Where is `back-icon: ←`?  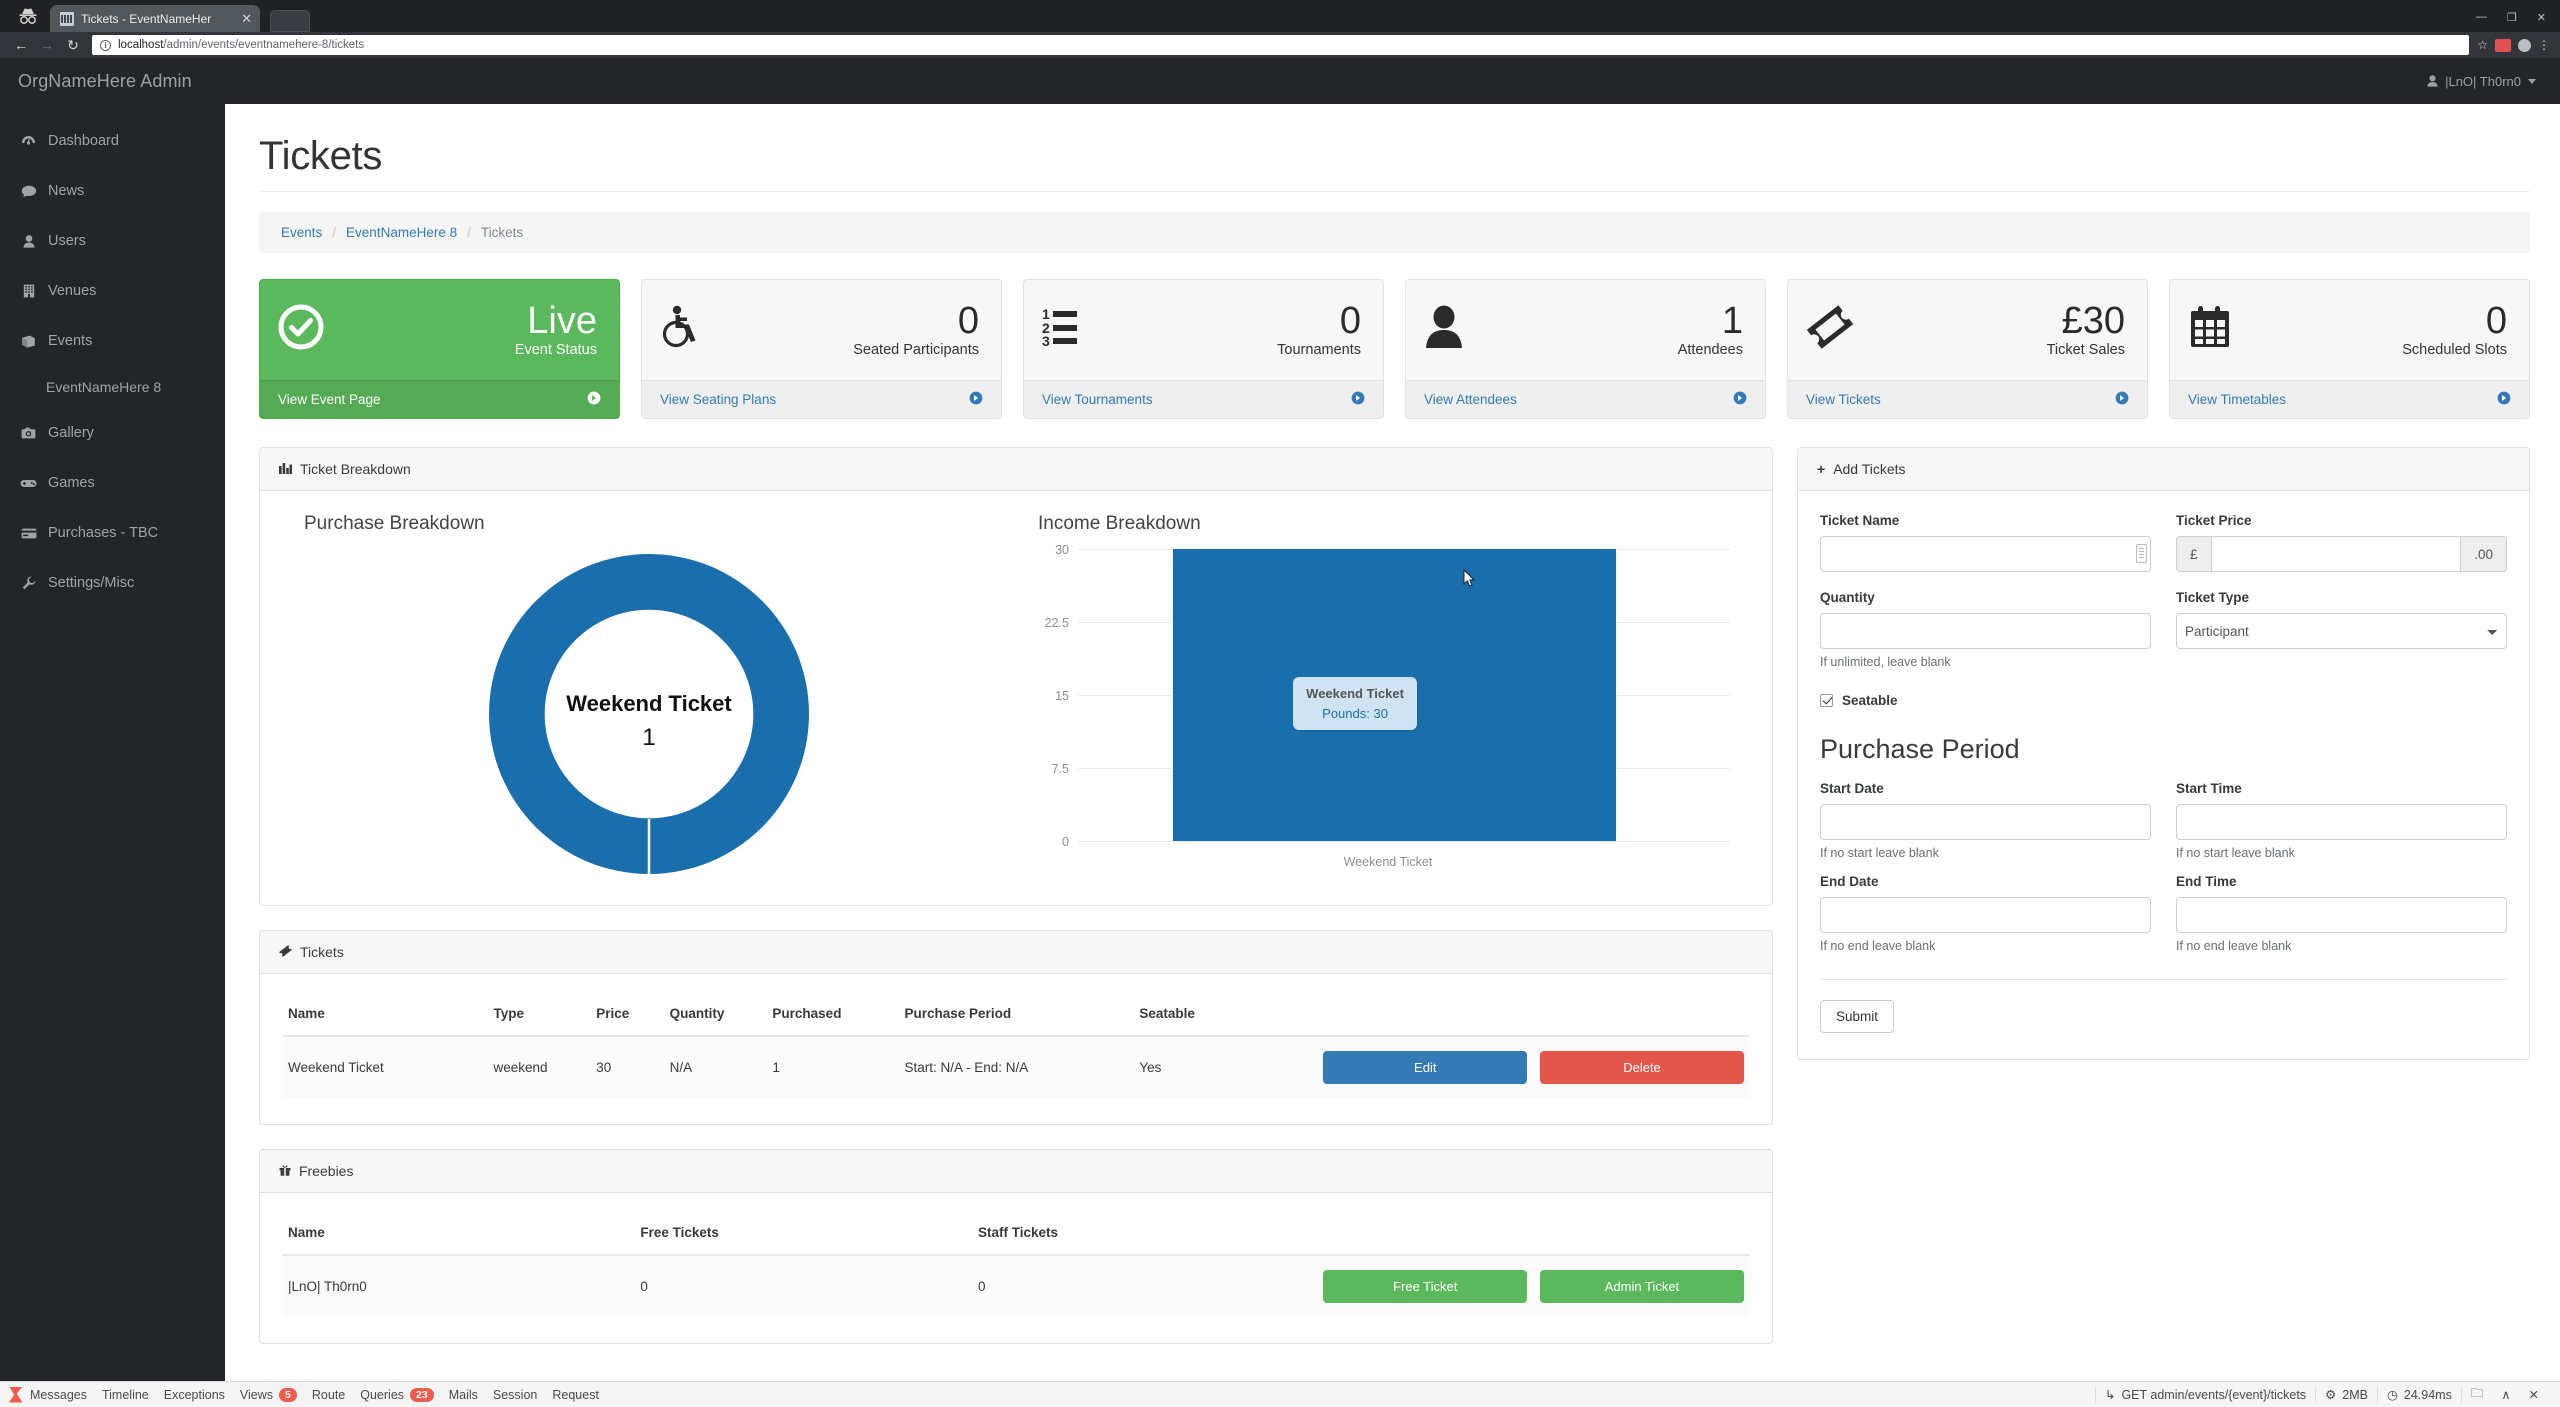 back-icon: ← is located at coordinates (21, 45).